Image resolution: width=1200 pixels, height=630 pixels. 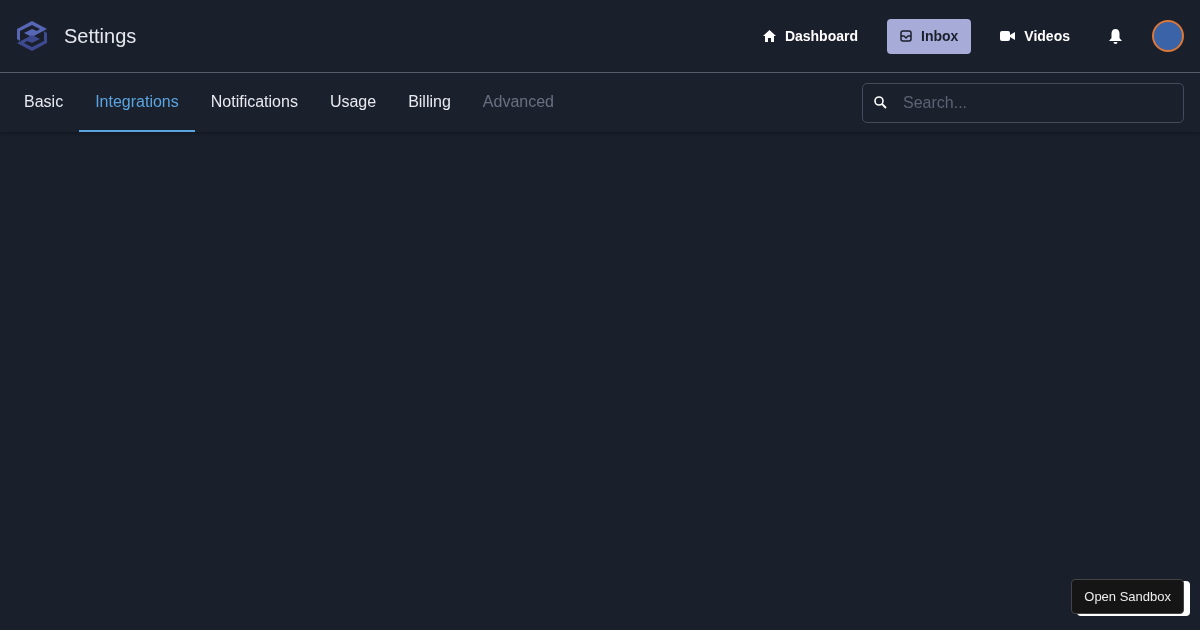 I want to click on nav-link: Videos, so click(x=1035, y=36).